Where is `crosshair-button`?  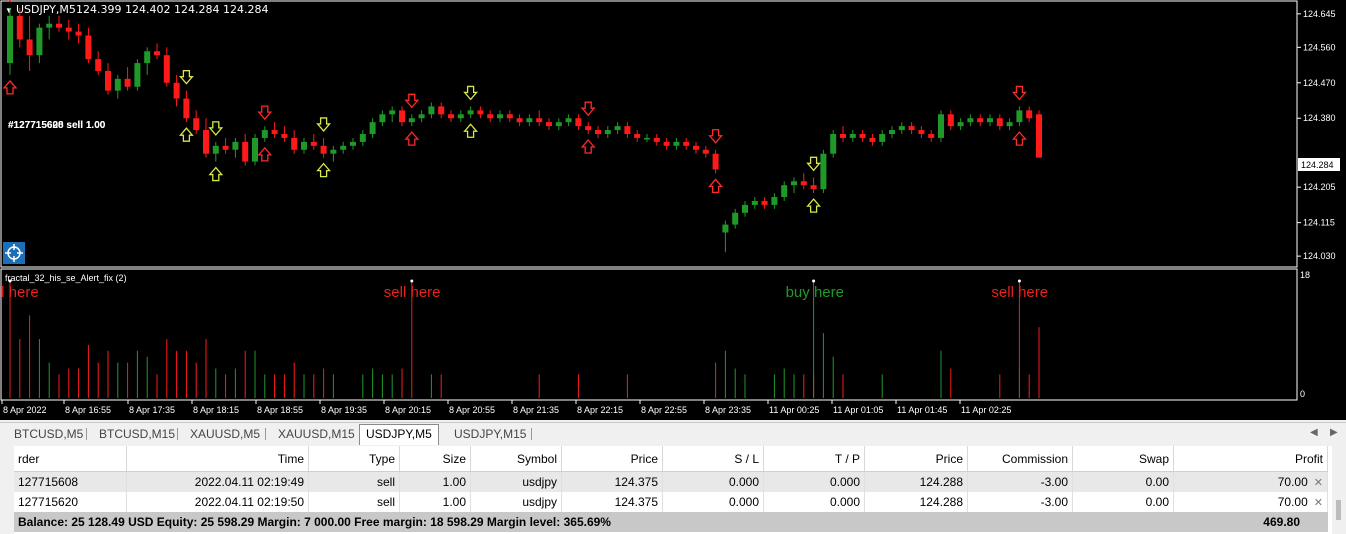
crosshair-button is located at coordinates (14, 253).